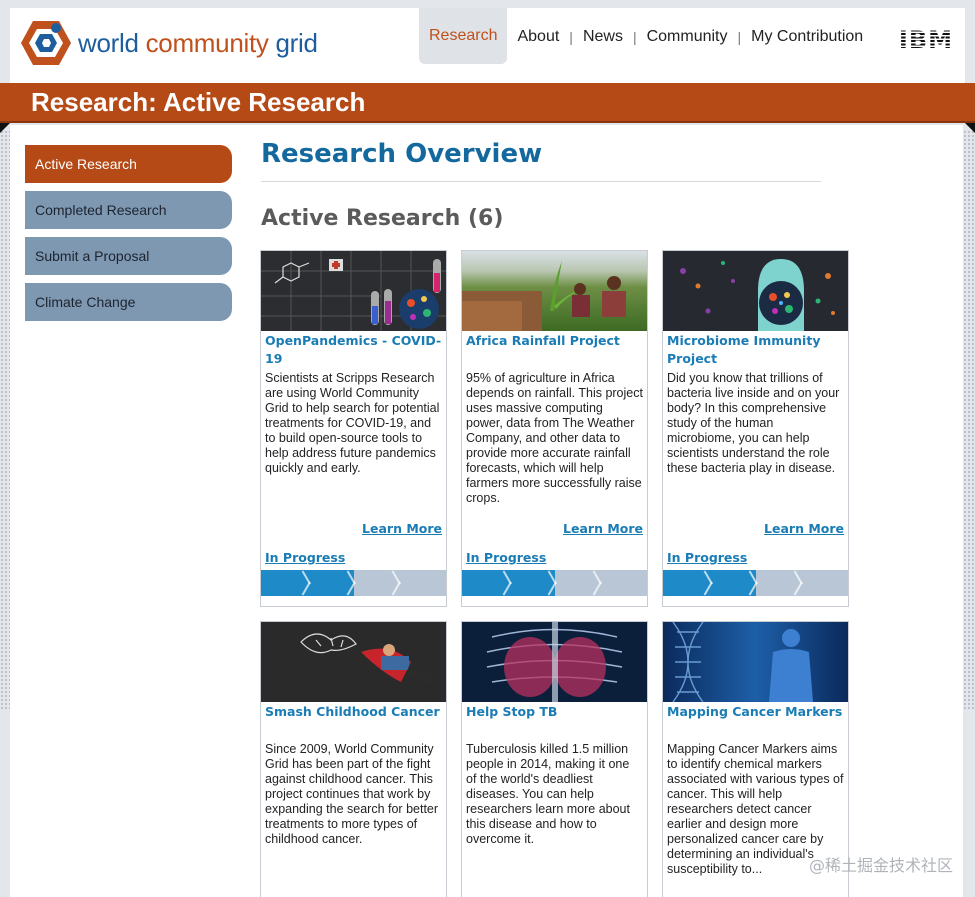 Image resolution: width=975 pixels, height=897 pixels. I want to click on logo-wordmark: world community grid, so click(198, 42).